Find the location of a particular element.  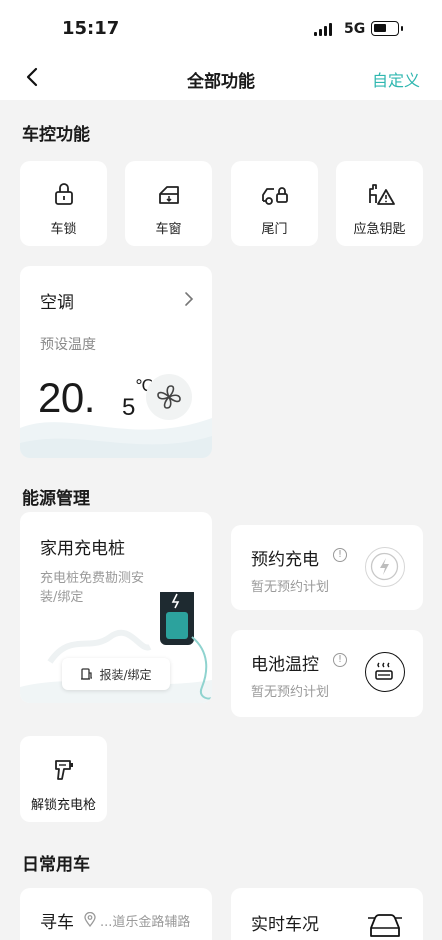

battery-heat-button is located at coordinates (385, 672).